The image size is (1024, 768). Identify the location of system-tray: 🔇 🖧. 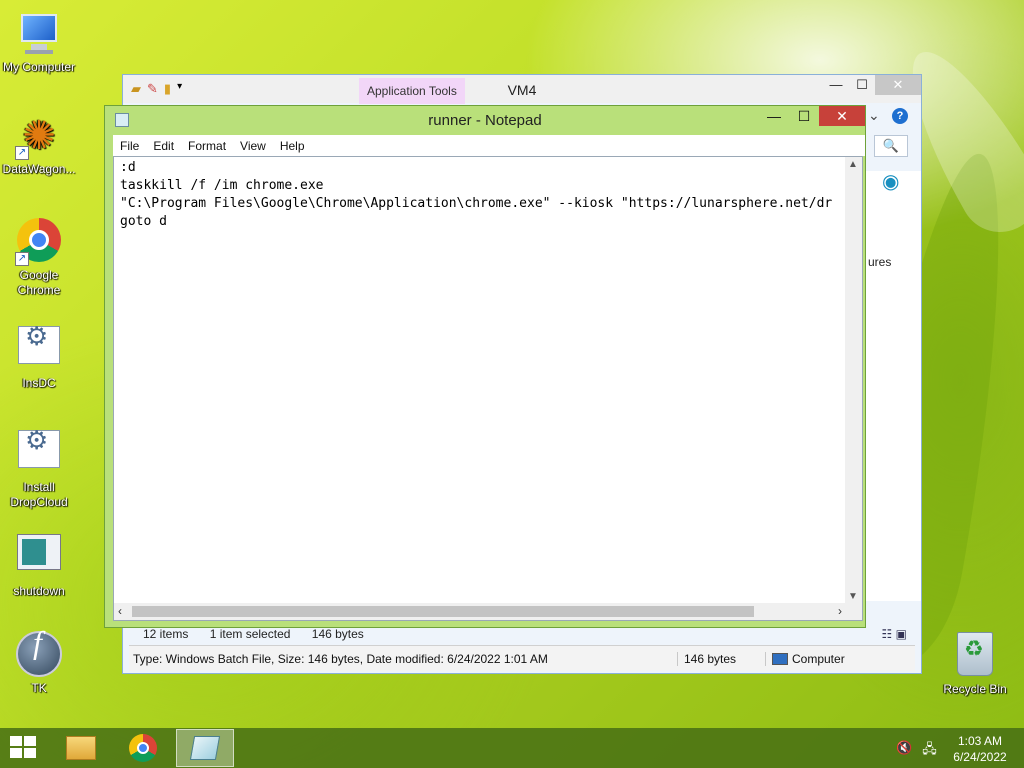
(916, 751).